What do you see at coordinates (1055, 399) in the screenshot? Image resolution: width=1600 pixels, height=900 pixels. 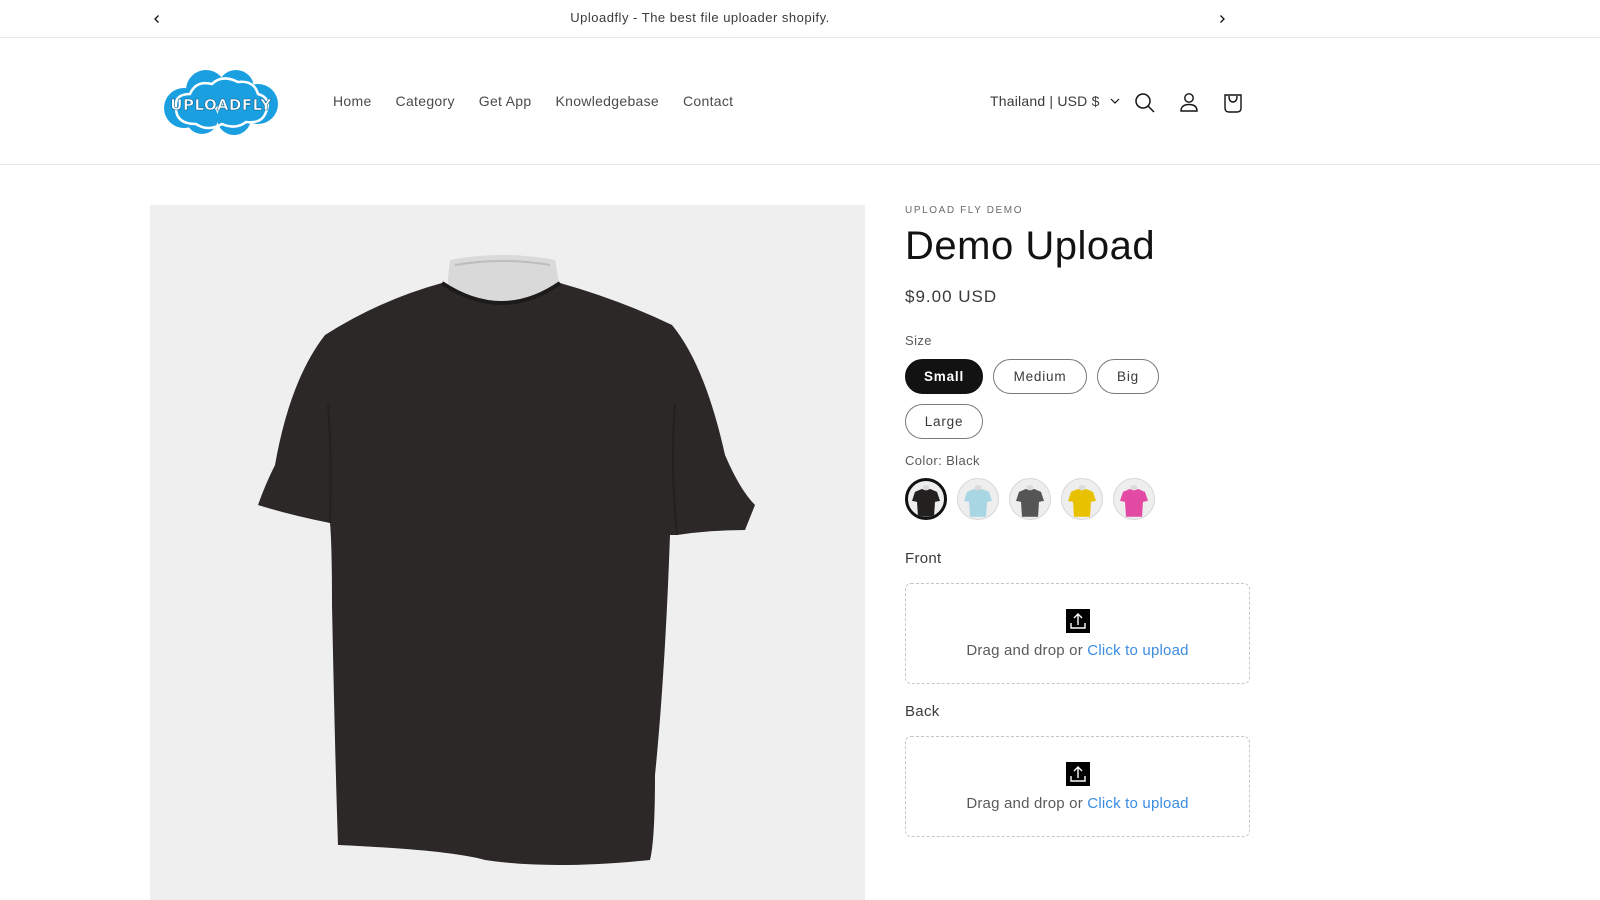 I see `size-options: Small Medium Big Large` at bounding box center [1055, 399].